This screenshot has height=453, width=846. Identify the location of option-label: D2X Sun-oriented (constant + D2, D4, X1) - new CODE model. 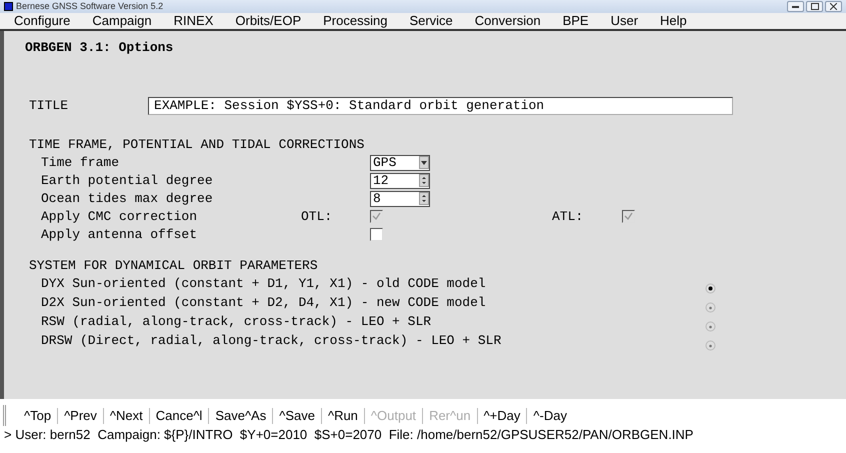
(263, 302).